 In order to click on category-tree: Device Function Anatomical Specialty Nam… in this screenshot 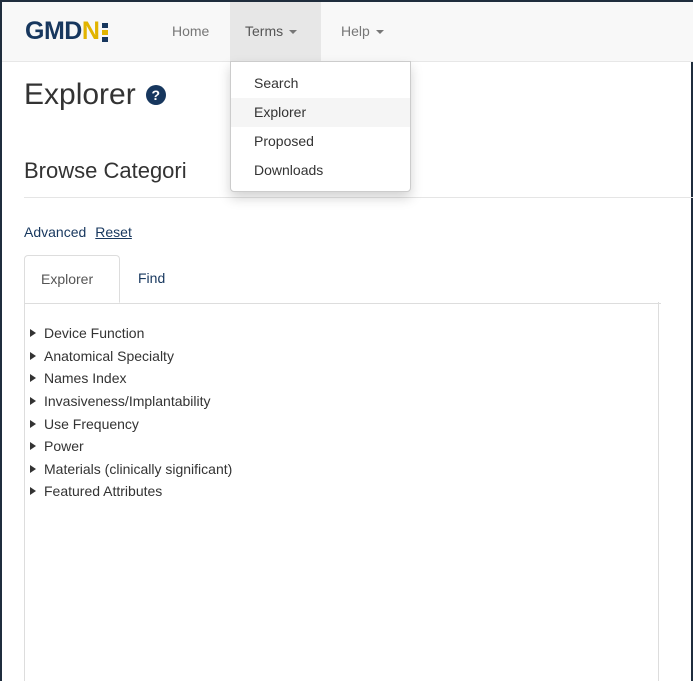, I will do `click(131, 412)`.